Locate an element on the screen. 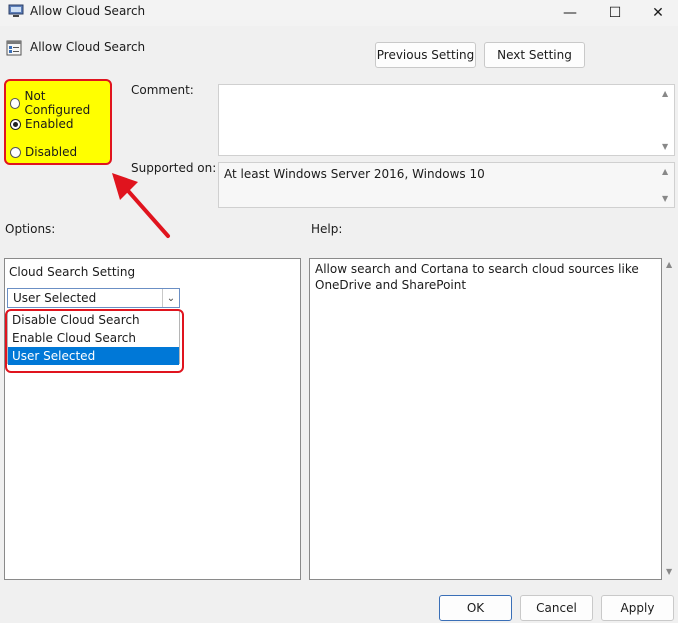 Image resolution: width=678 pixels, height=623 pixels. cloud-search-dropdown: User Selected ⌄ is located at coordinates (93, 298).